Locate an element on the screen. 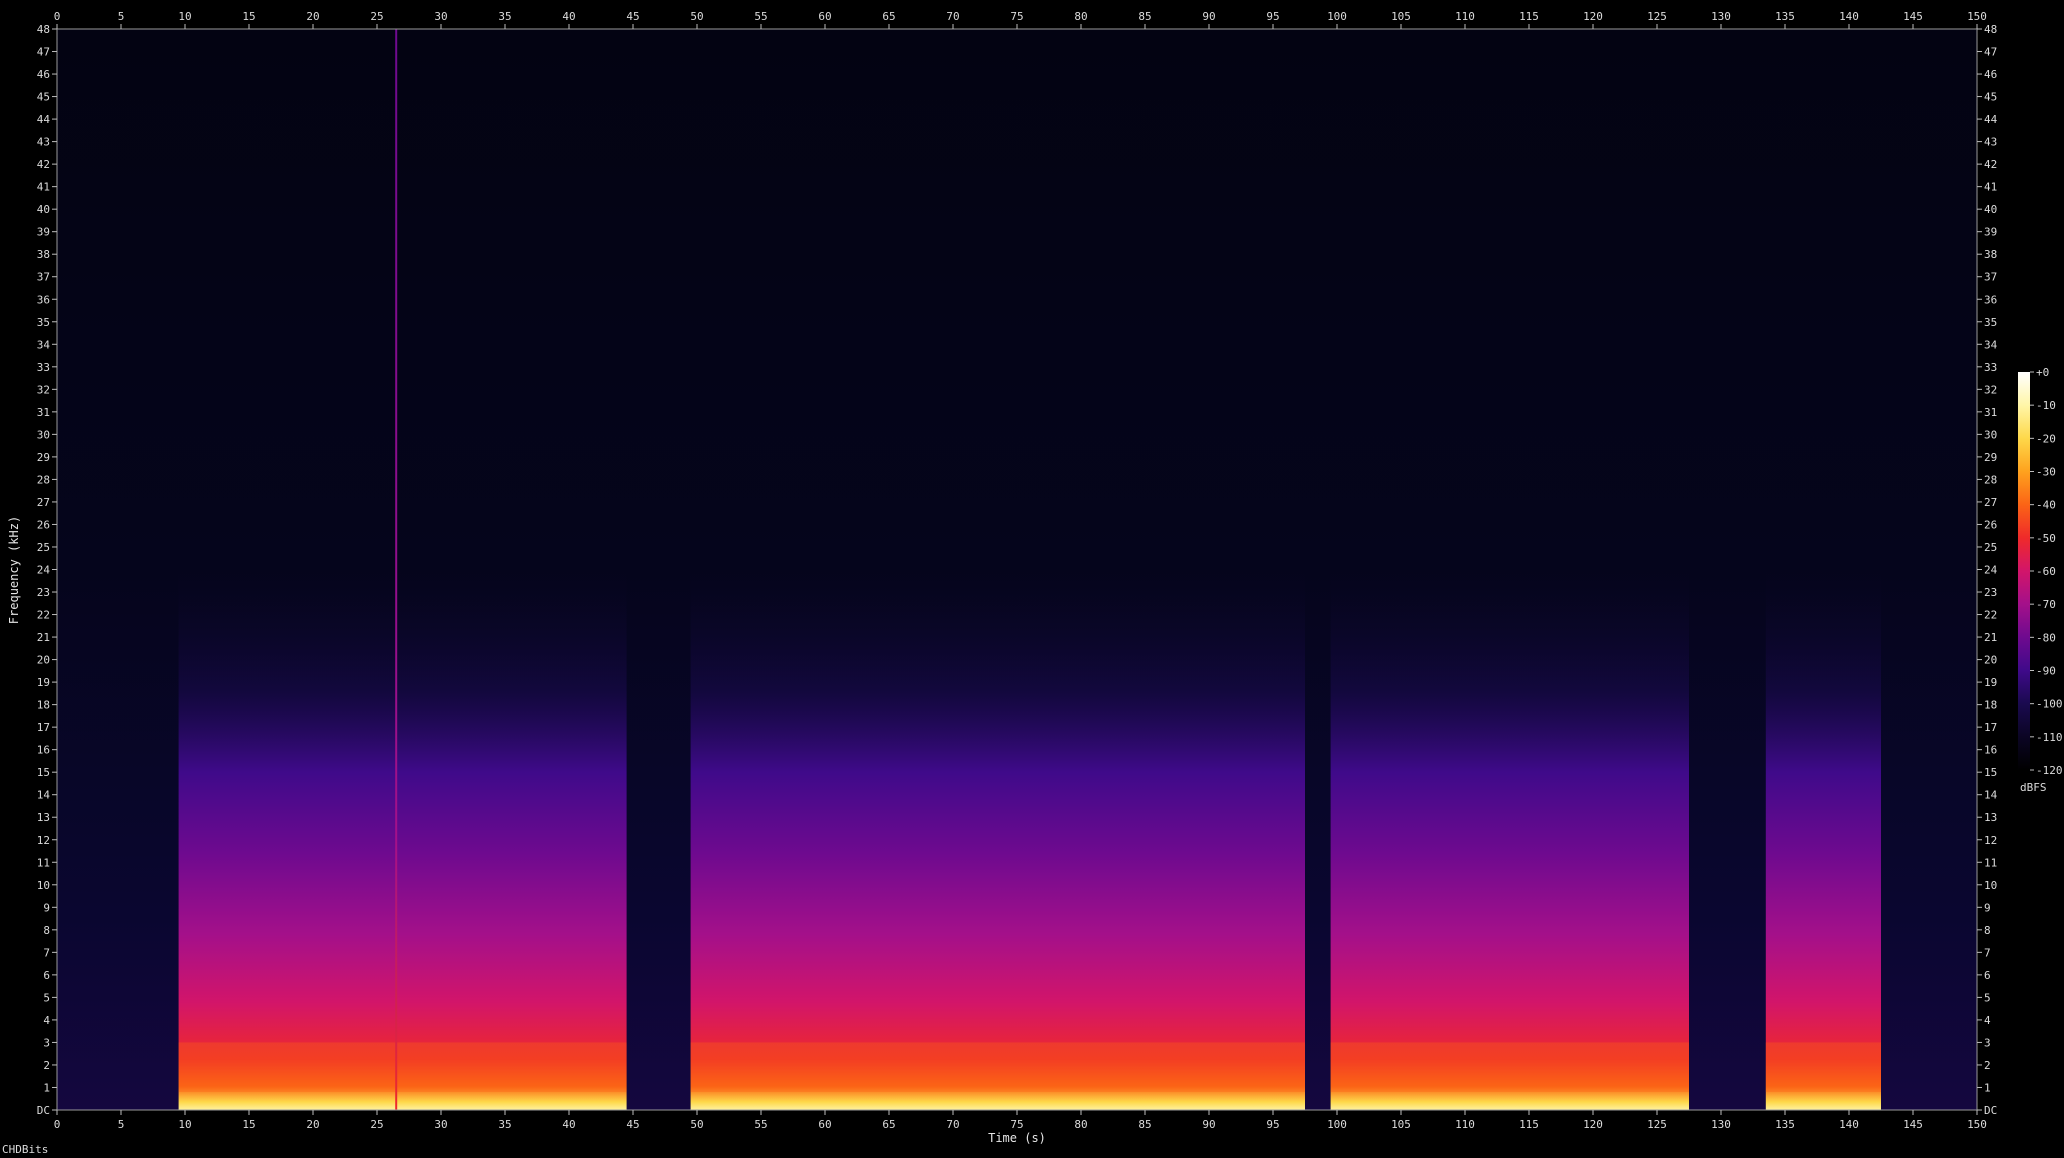 The width and height of the screenshot is (2064, 1158). x-tick-label: 25 is located at coordinates (376, 1124).